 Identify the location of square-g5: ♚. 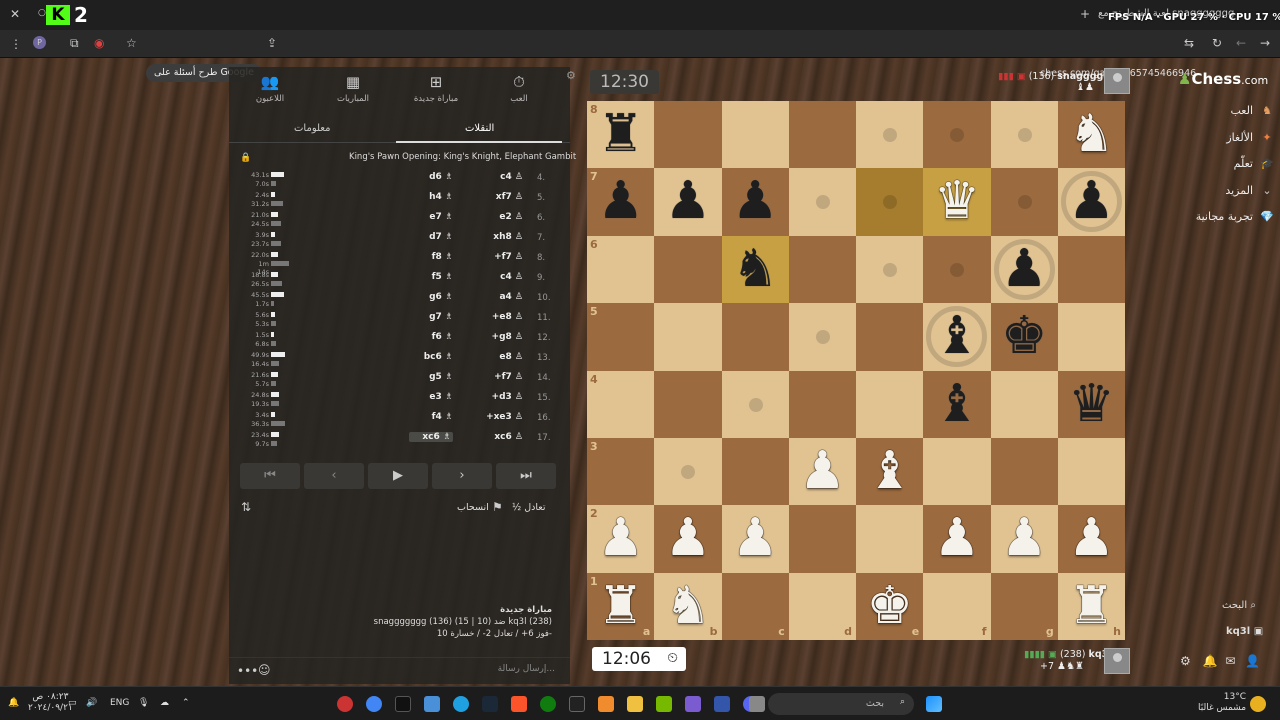
(1024, 337).